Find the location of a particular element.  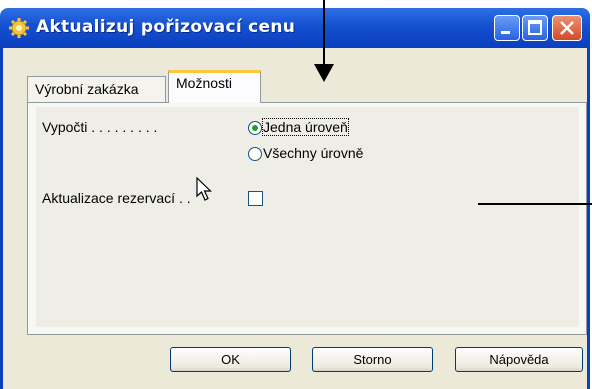

aktualizace-rezervaci-checkbox is located at coordinates (255, 198).